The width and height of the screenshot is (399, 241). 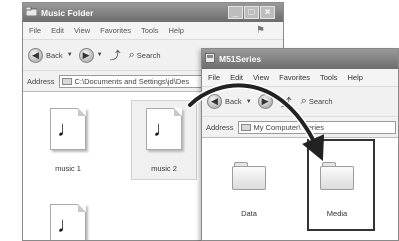 I want to click on maximize-button: □, so click(x=251, y=12).